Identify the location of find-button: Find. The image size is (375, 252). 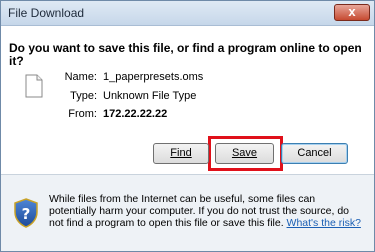
(181, 153).